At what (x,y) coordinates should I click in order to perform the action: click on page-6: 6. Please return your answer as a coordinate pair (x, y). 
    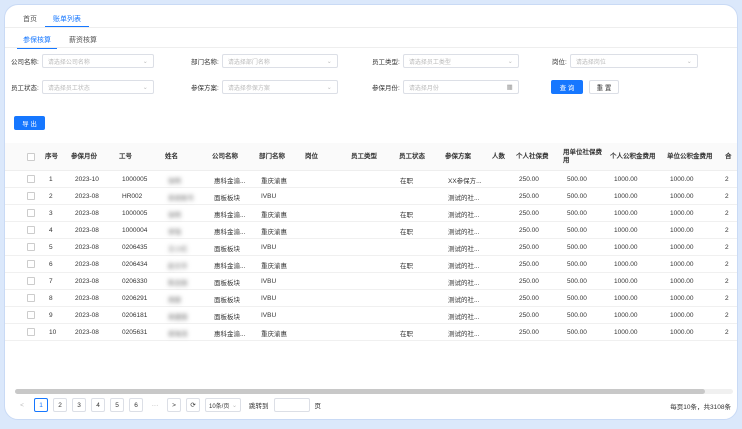
    Looking at the image, I should click on (136, 405).